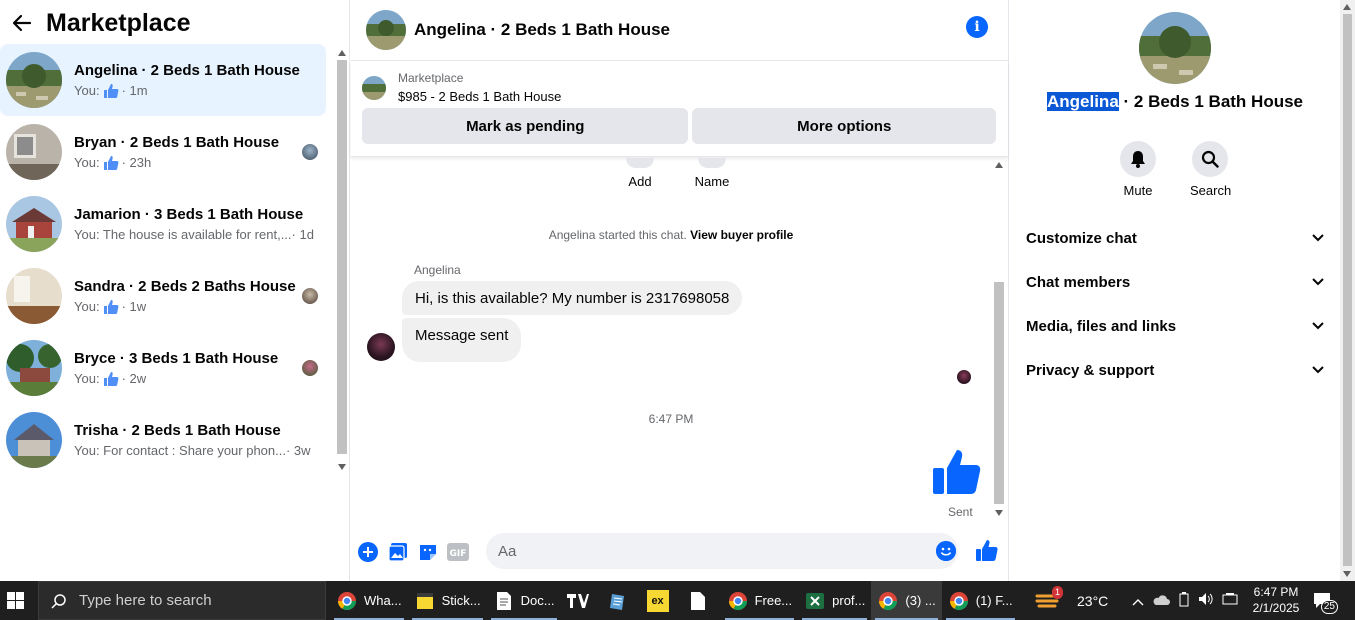 The width and height of the screenshot is (1355, 620). Describe the element at coordinates (1175, 238) in the screenshot. I see `customize-chat-item: Customize chat` at that location.